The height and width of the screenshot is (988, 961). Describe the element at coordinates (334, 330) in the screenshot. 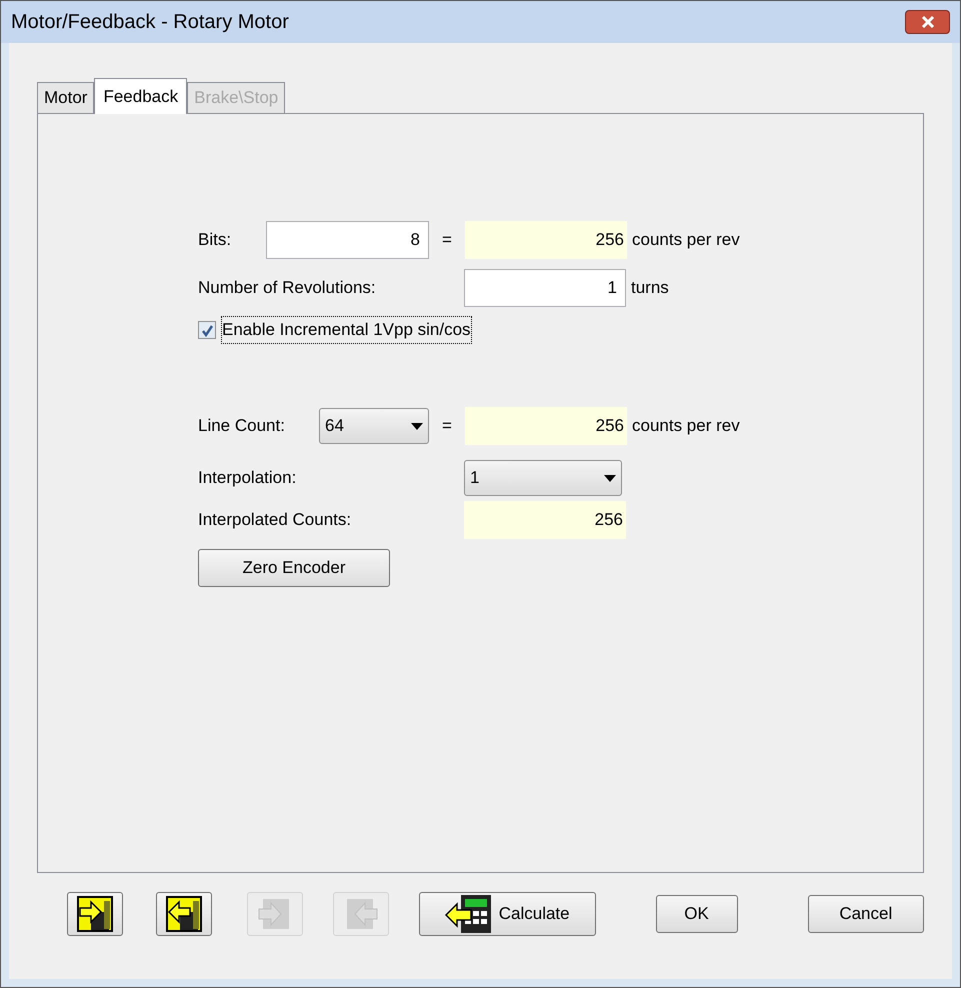

I see `checkbox: Enable Incremental 1Vpp sin/cos` at that location.